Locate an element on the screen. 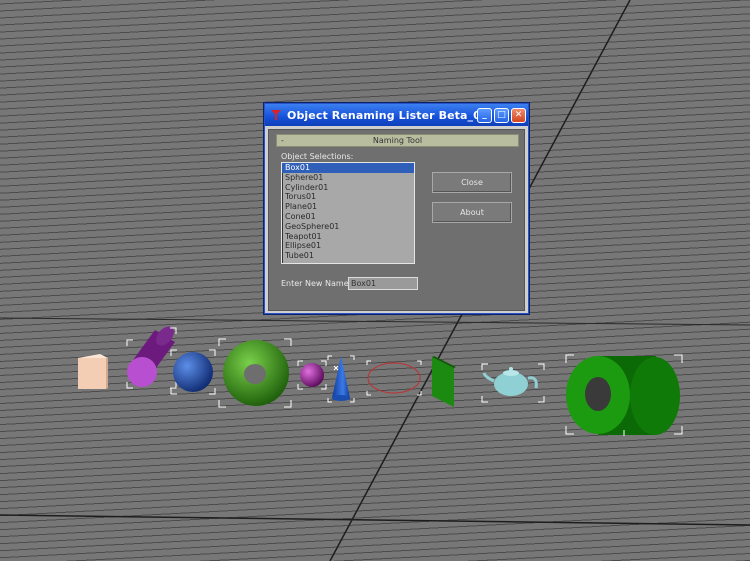  plane-object is located at coordinates (444, 381).